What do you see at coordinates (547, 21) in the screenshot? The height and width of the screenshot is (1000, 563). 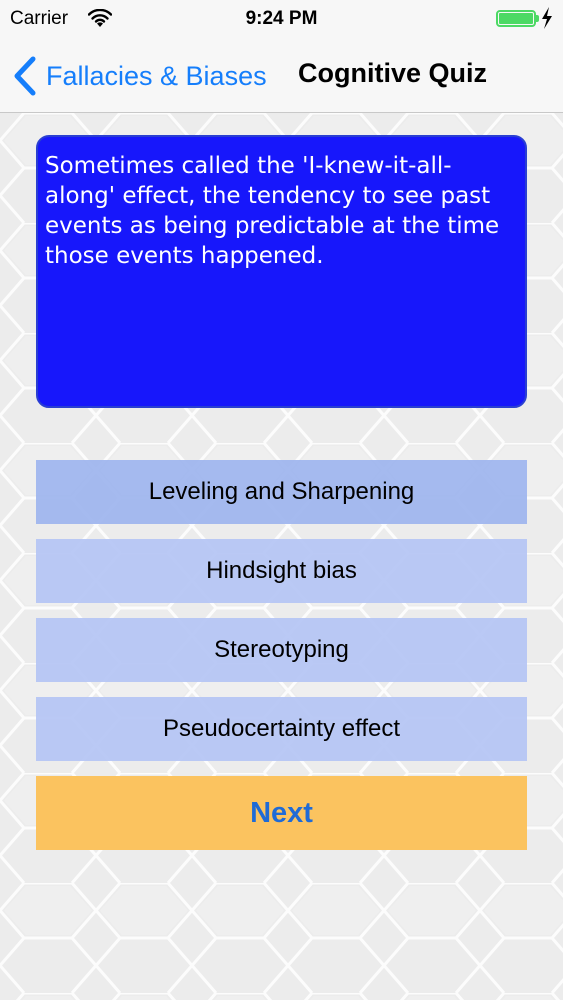 I see `bolt-icon` at bounding box center [547, 21].